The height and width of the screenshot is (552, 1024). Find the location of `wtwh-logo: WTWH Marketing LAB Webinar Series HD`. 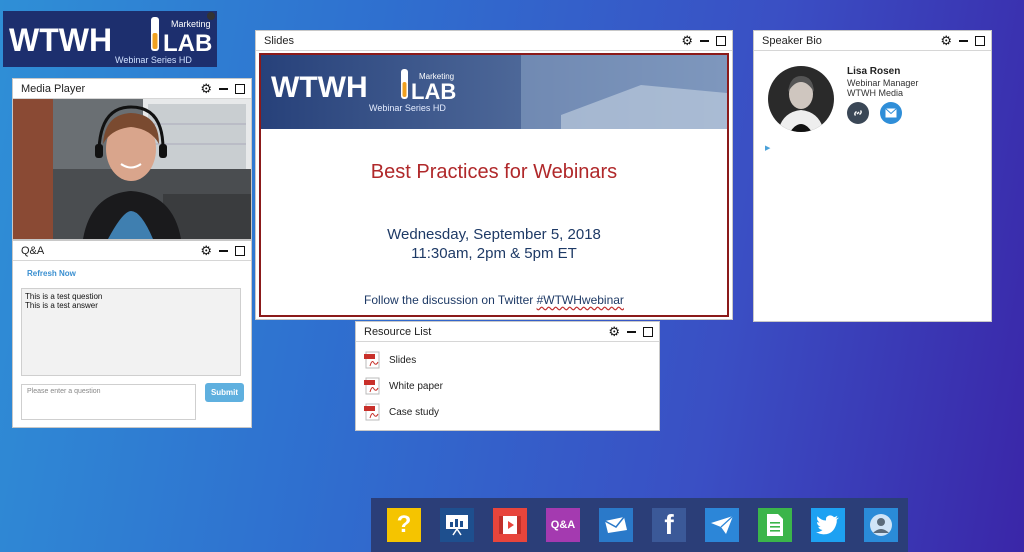

wtwh-logo: WTWH Marketing LAB Webinar Series HD is located at coordinates (110, 39).